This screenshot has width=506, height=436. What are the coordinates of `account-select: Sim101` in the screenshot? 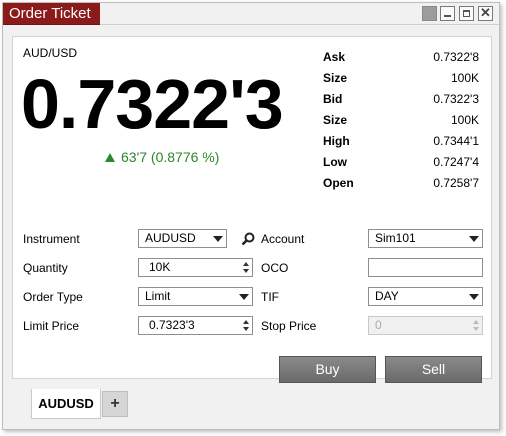 It's located at (425, 238).